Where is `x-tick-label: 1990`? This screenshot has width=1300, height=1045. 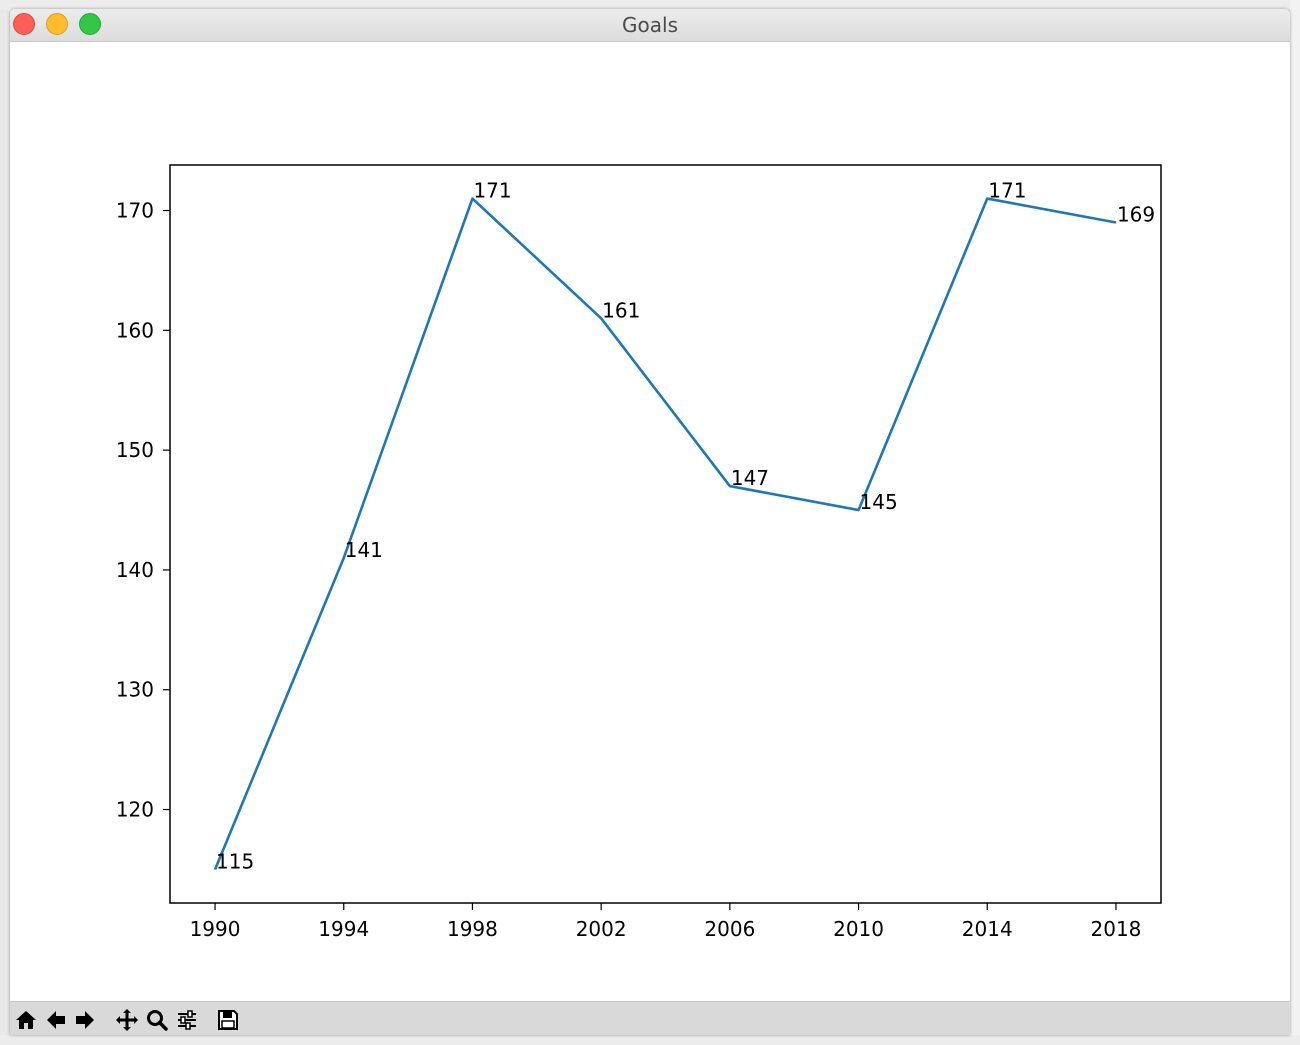 x-tick-label: 1990 is located at coordinates (215, 929).